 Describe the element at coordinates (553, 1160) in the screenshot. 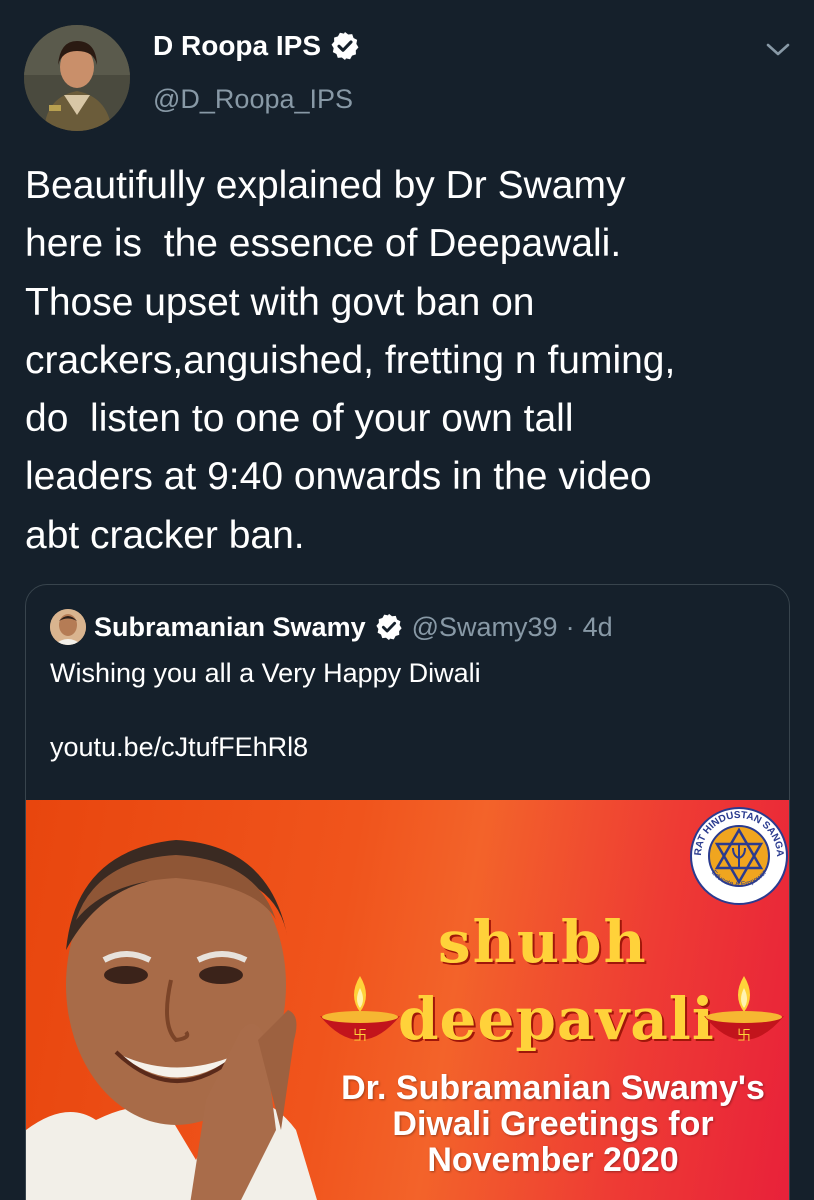

I see `caption-line-3: November 2020` at that location.